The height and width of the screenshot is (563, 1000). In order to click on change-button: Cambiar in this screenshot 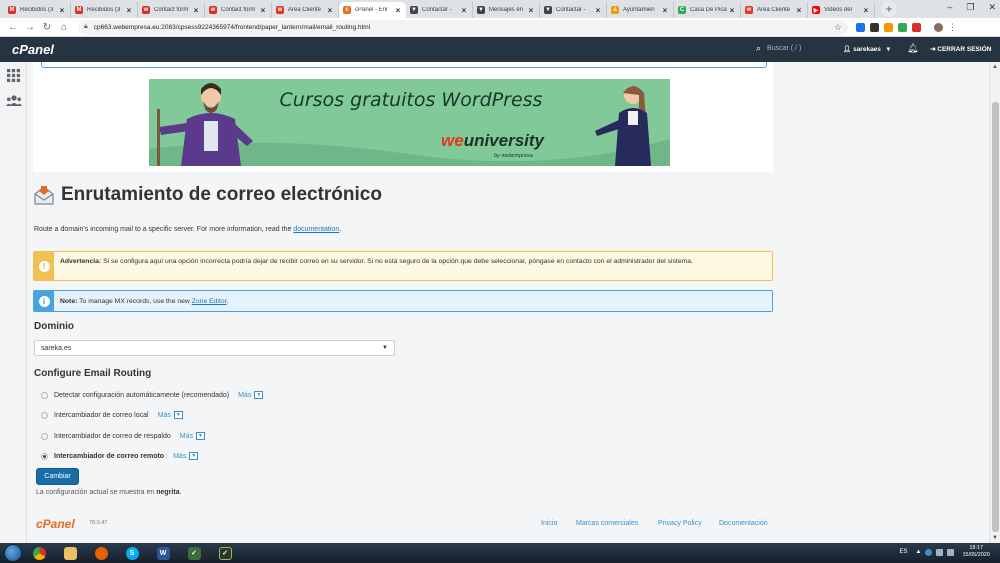, I will do `click(57, 476)`.